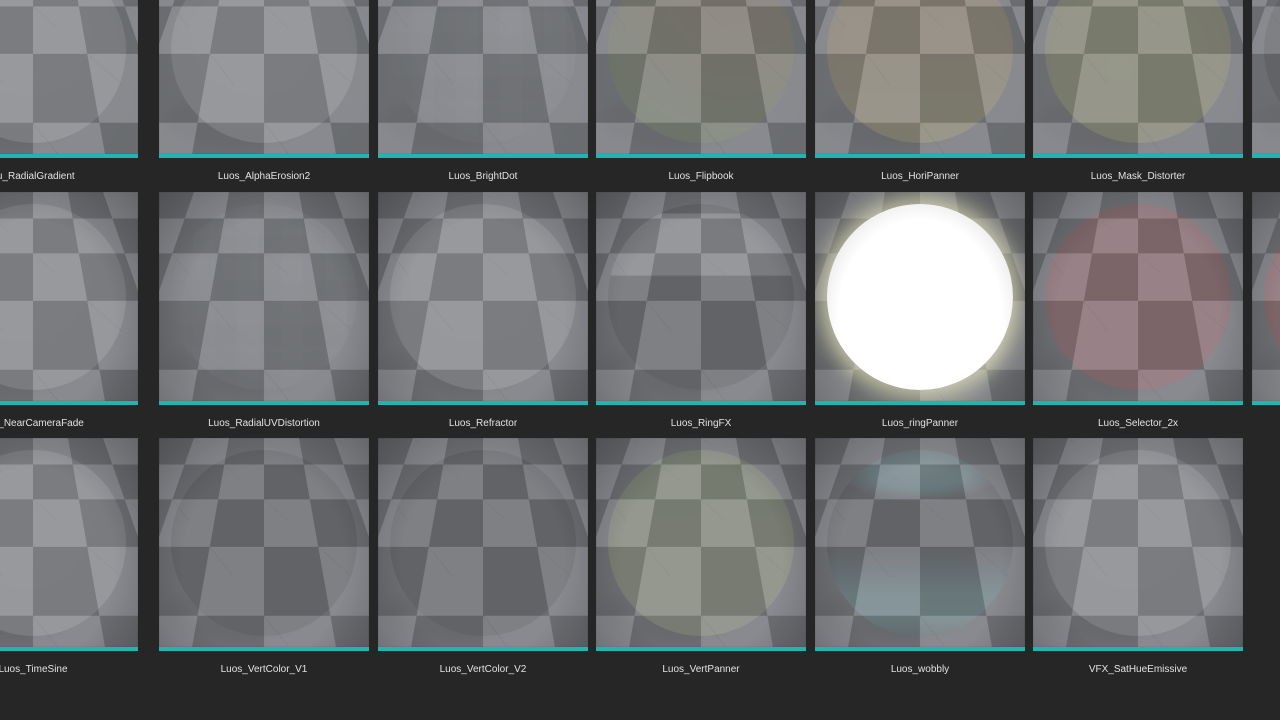 The image size is (1280, 720). I want to click on asset-name-label: Luos_Flipbook, so click(701, 176).